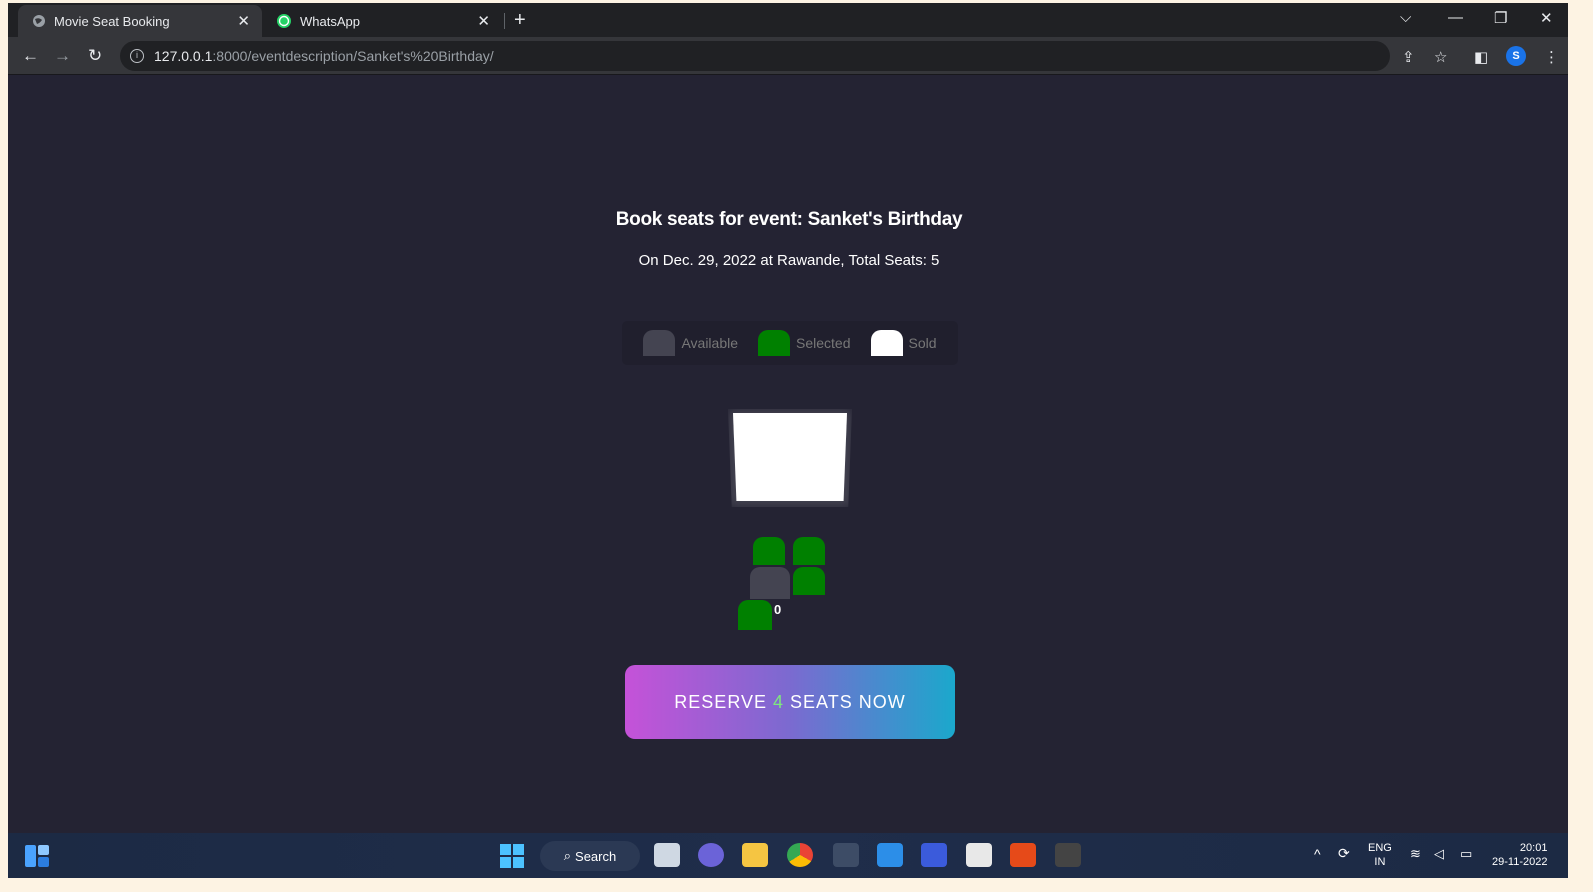 This screenshot has width=1593, height=892. I want to click on file-explorer-icon, so click(755, 855).